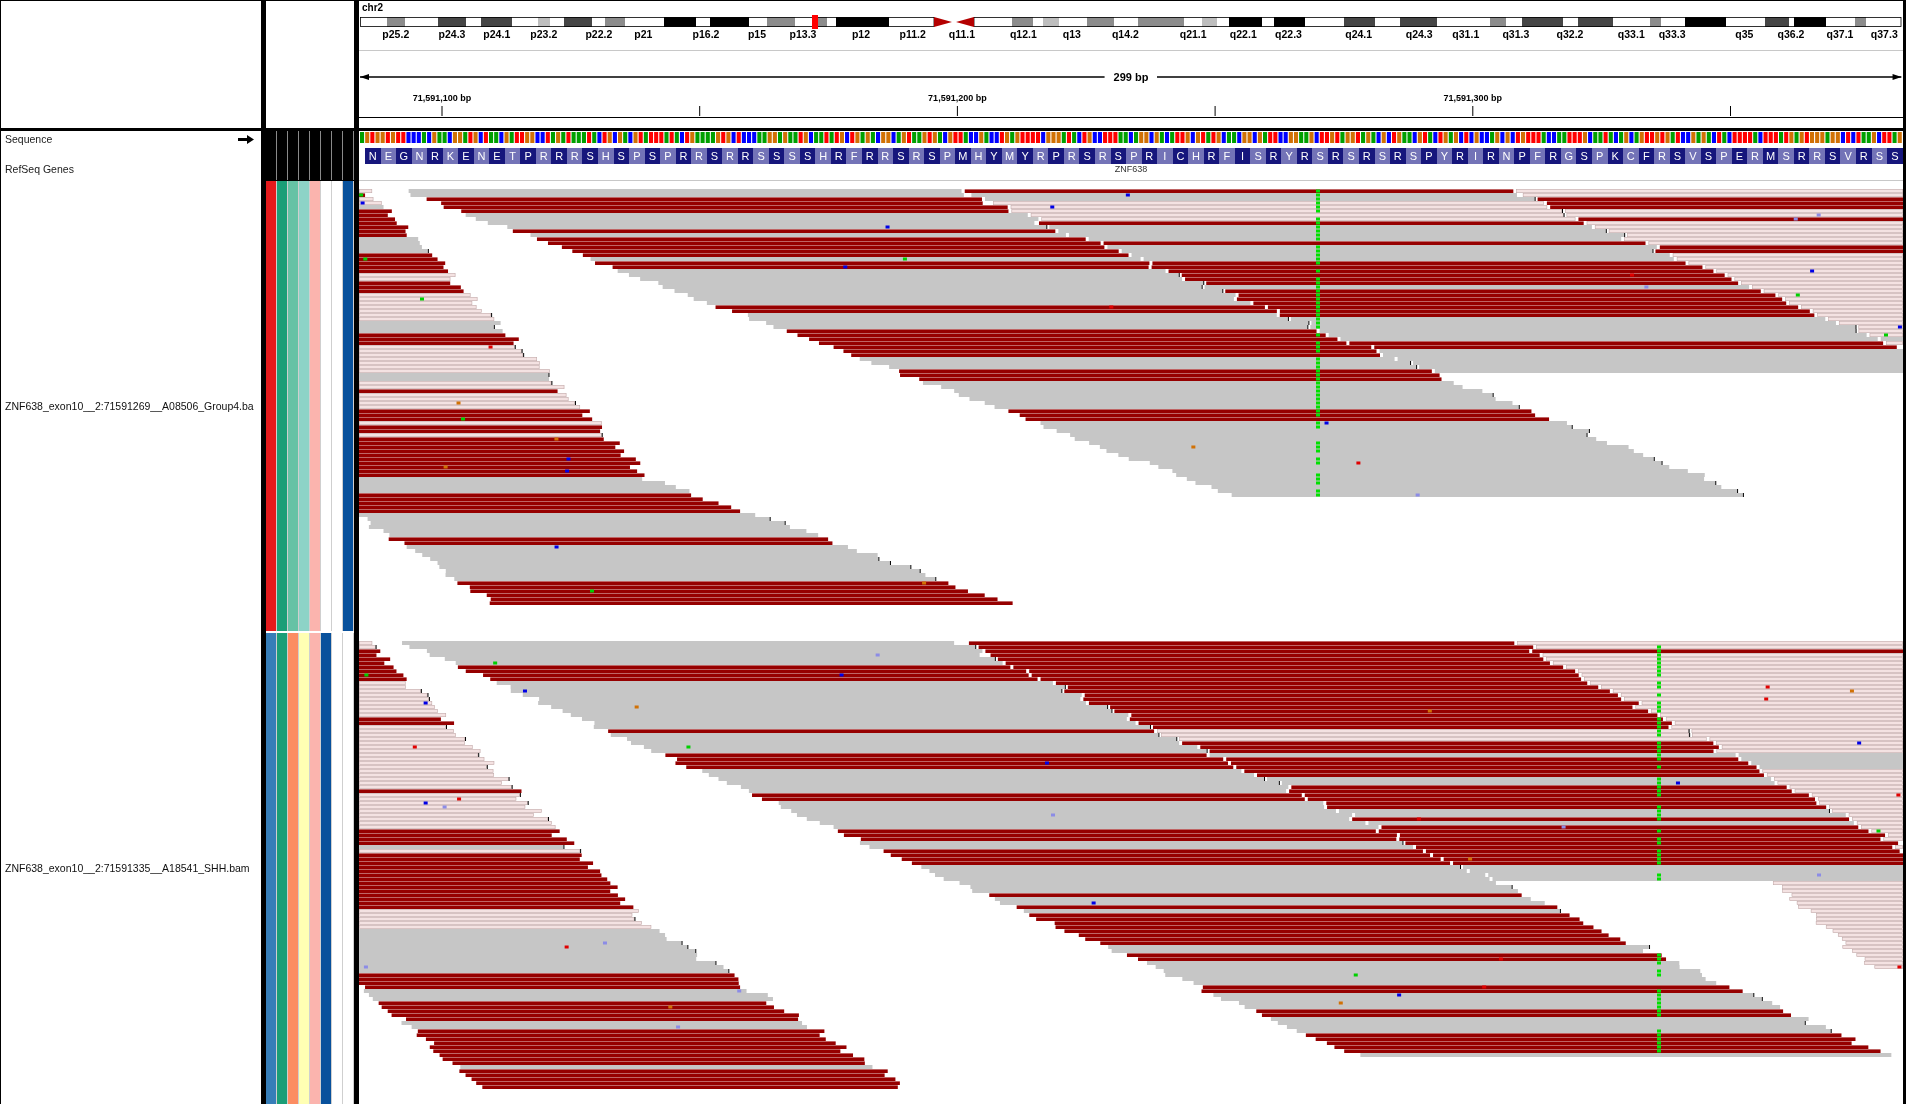 The image size is (1920, 1104). What do you see at coordinates (404, 156) in the screenshot?
I see `amino-acid: G` at bounding box center [404, 156].